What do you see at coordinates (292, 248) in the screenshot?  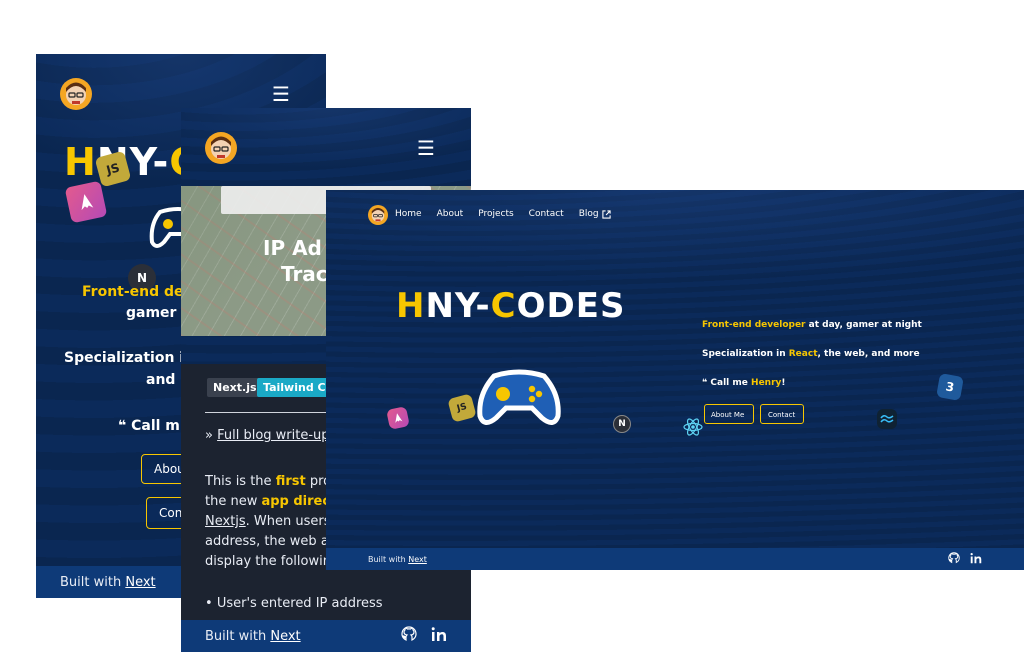 I see `project-title-line-1: IP Ad` at bounding box center [292, 248].